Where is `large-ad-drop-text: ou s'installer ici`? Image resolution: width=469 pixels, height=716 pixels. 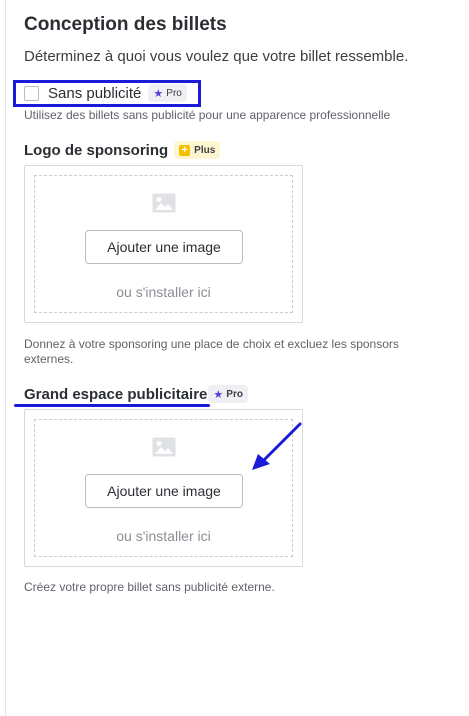 large-ad-drop-text: ou s'installer ici is located at coordinates (163, 536).